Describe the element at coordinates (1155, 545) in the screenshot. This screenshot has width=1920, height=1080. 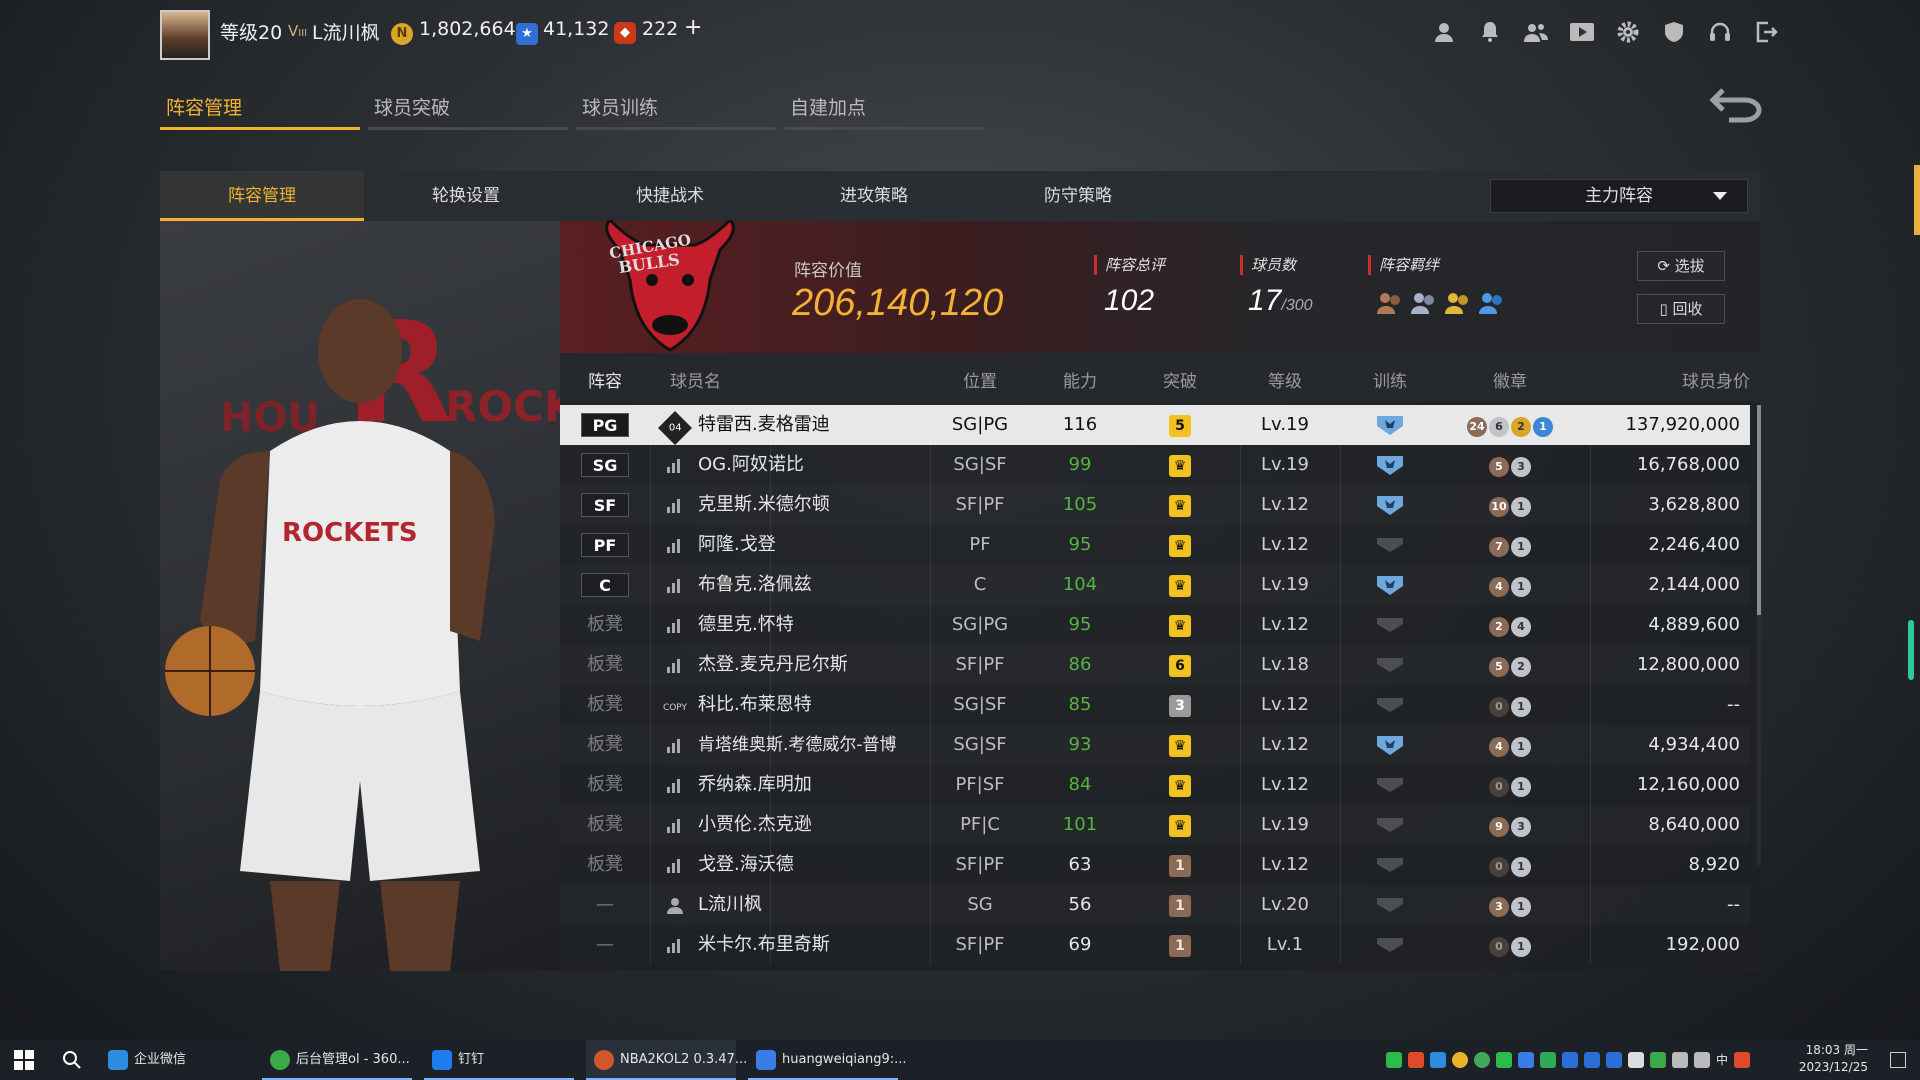
I see `table-row: PF 阿隆.戈登 PF 95 ♛ Lv.12 7 1 2,246,400` at that location.